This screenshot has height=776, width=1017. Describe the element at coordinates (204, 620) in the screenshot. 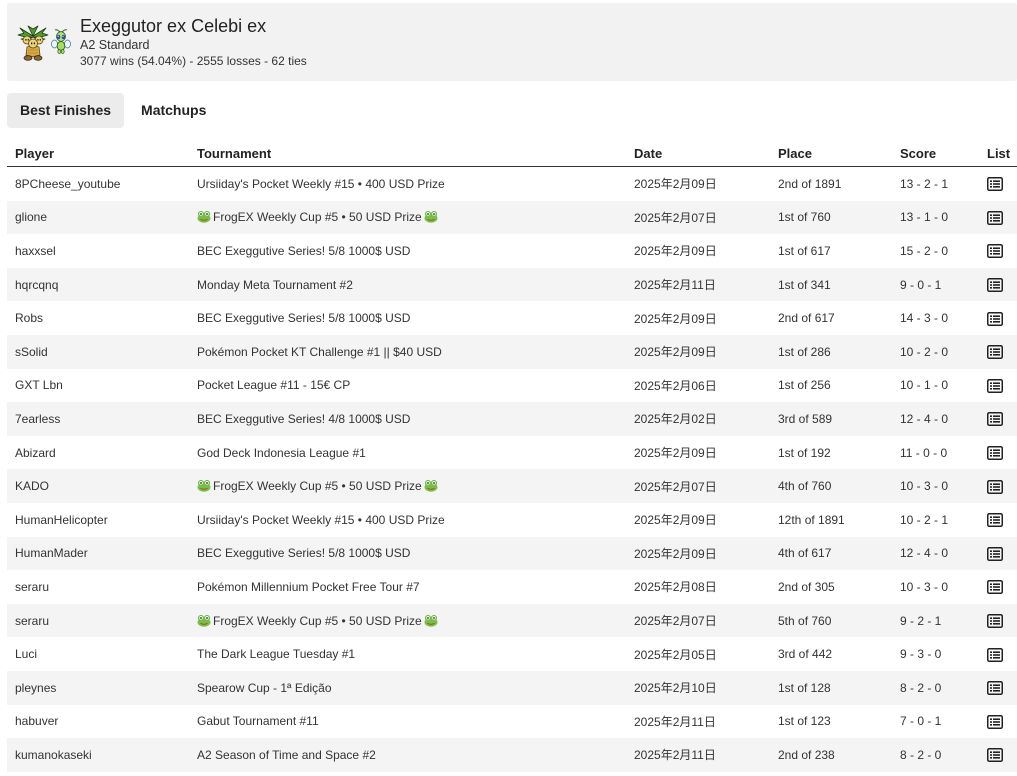

I see `frog-icon` at that location.